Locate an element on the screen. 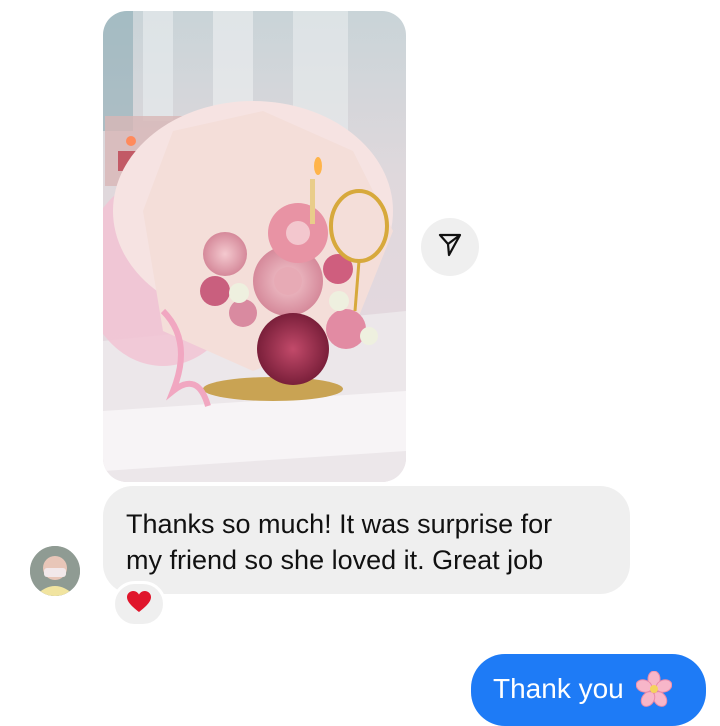 The width and height of the screenshot is (720, 726). outgoing-message-bubble: Thank you is located at coordinates (588, 690).